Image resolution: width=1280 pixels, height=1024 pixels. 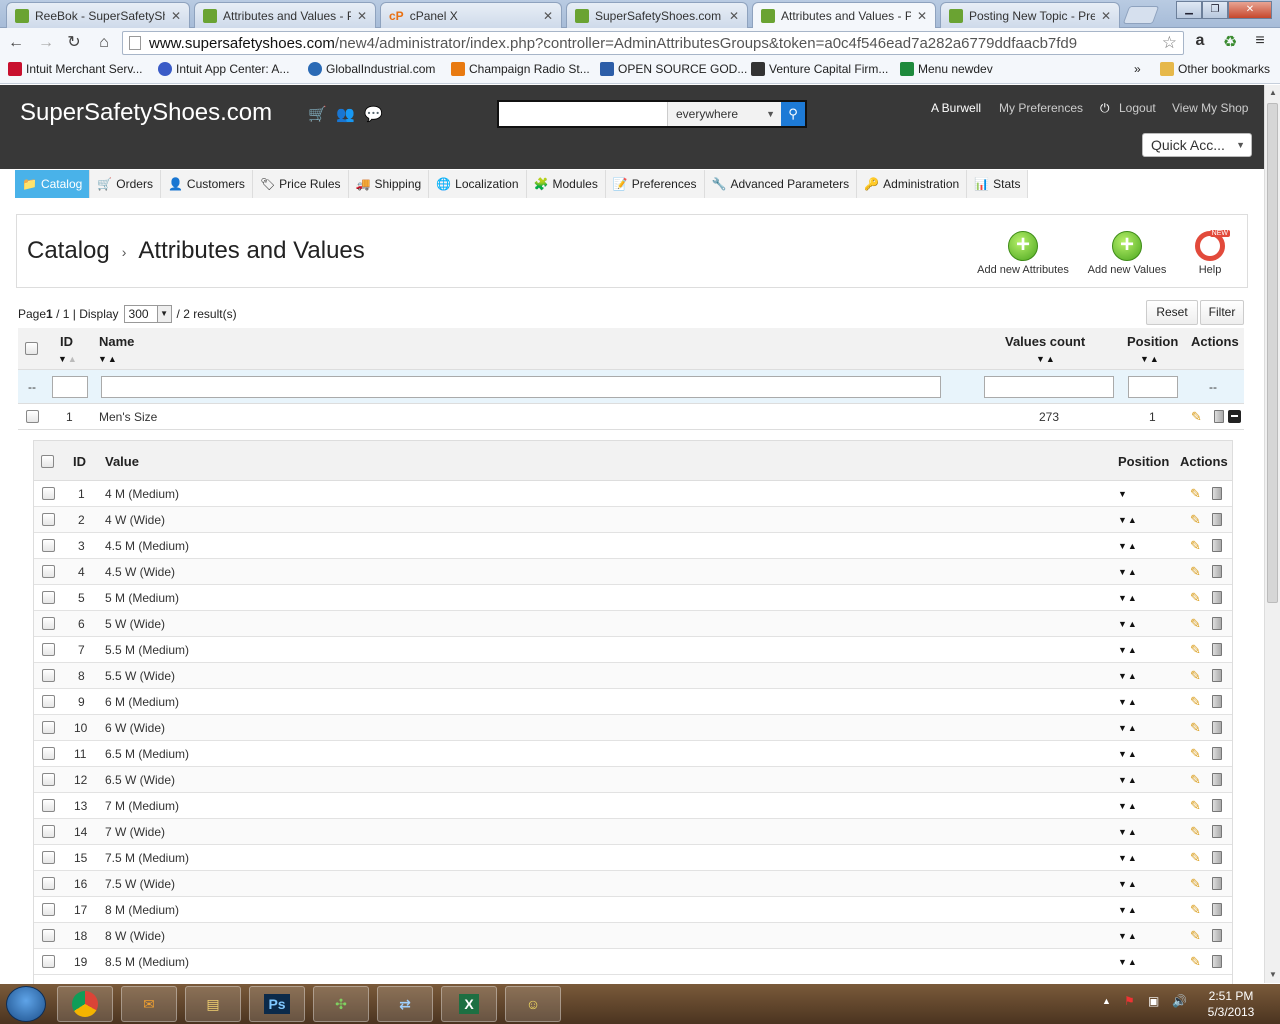 What do you see at coordinates (70, 387) in the screenshot?
I see `filter-id-input` at bounding box center [70, 387].